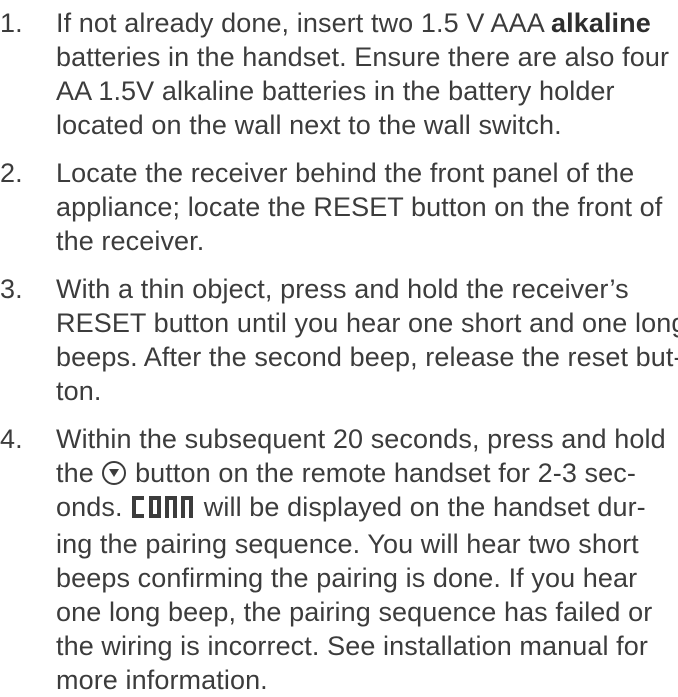 This screenshot has width=678, height=697. What do you see at coordinates (163, 510) in the screenshot?
I see `conn-segment-display-icon` at bounding box center [163, 510].